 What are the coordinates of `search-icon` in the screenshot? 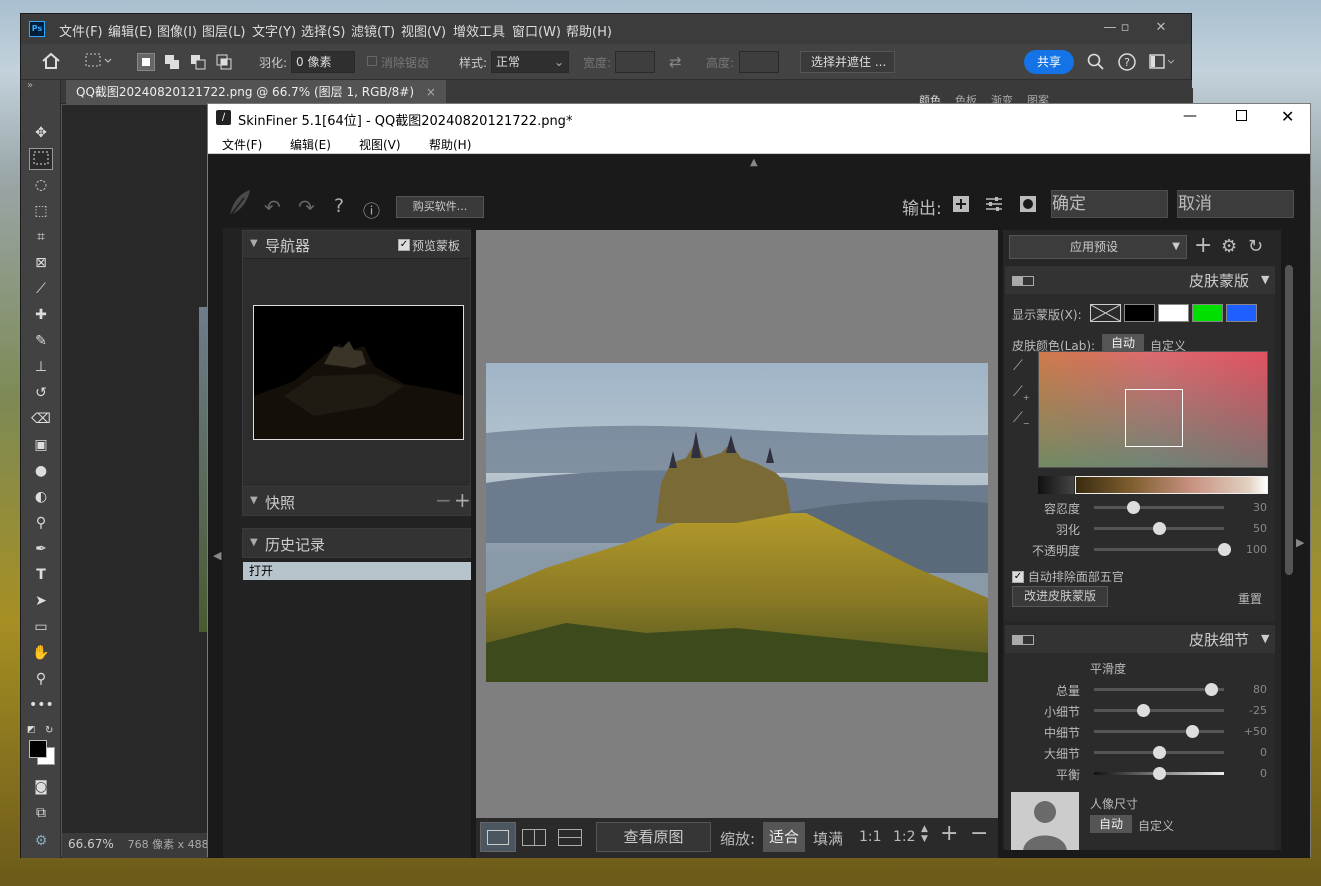 It's located at (1096, 62).